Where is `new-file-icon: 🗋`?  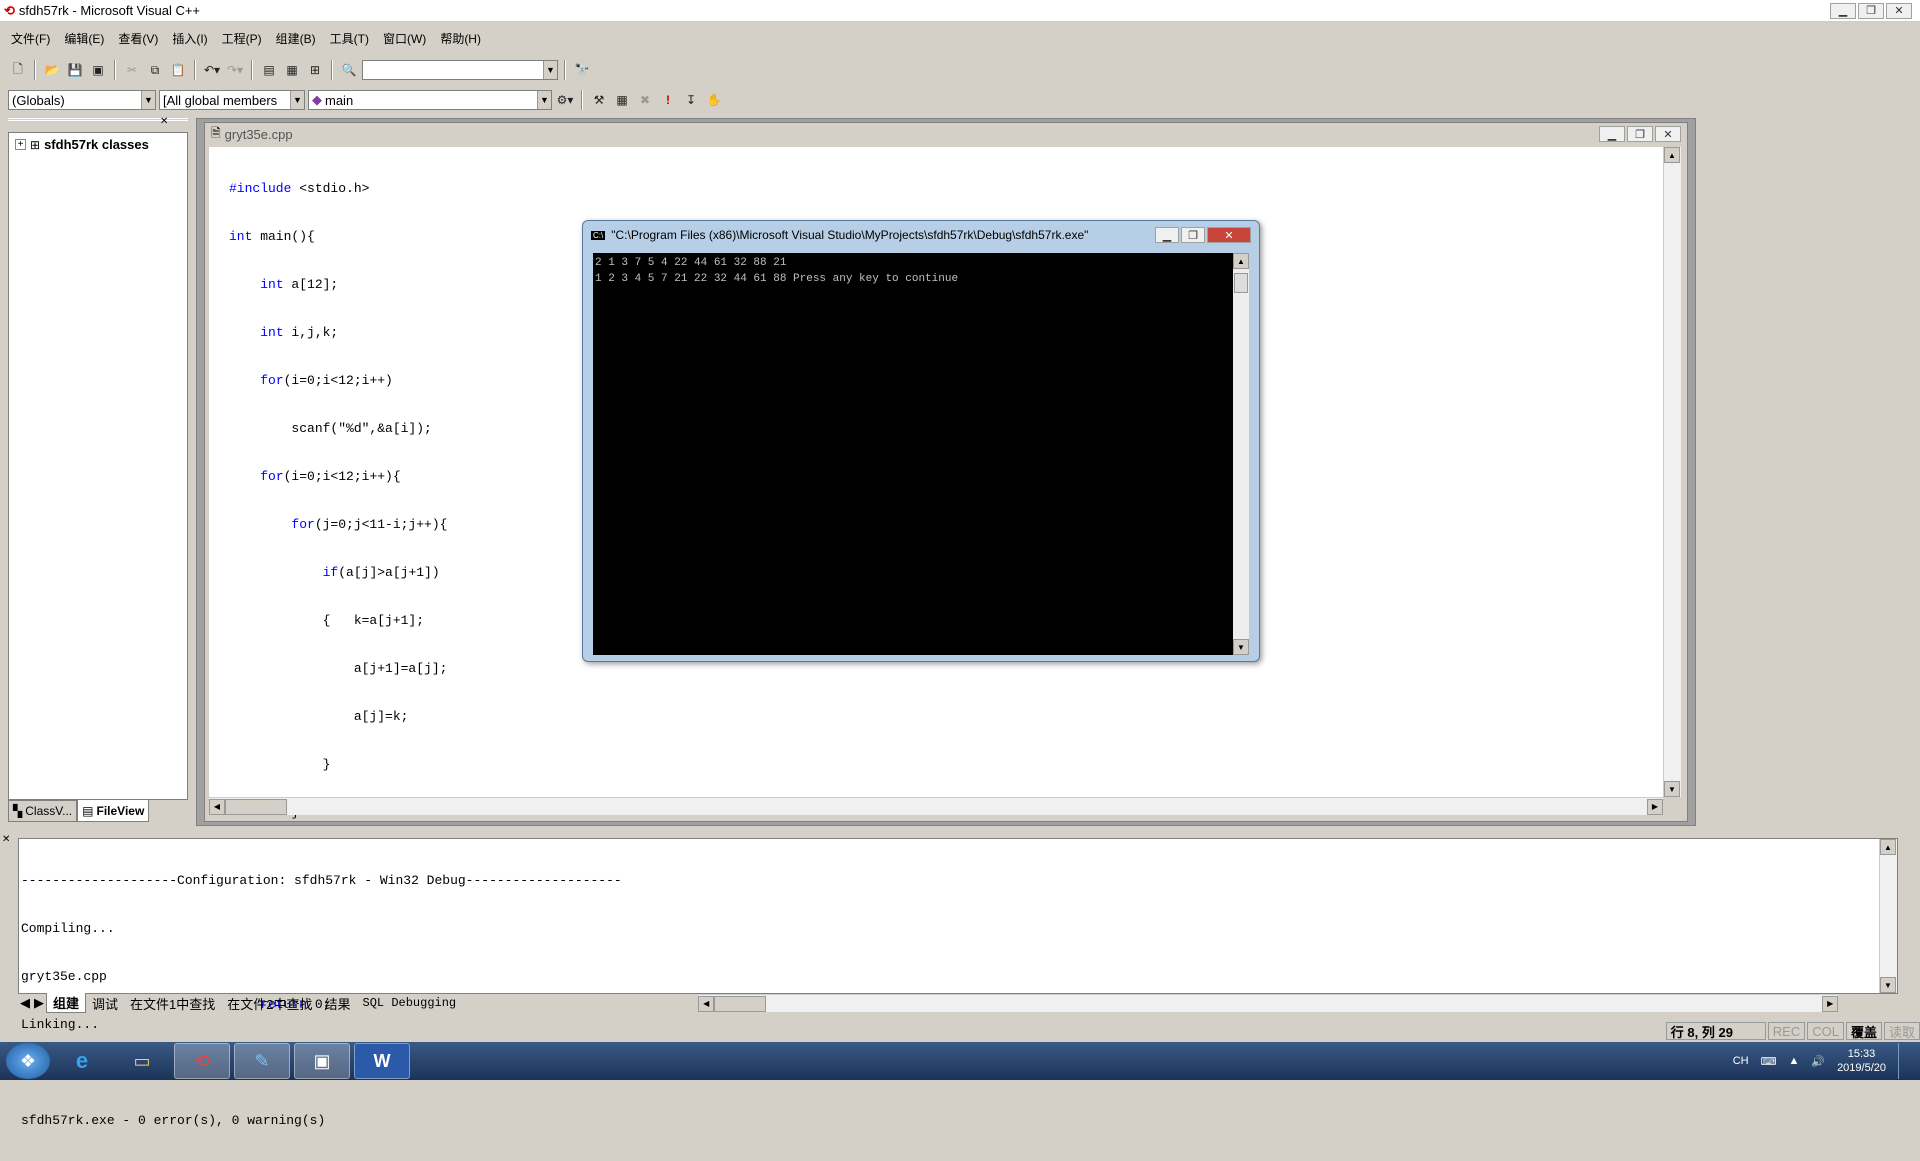
new-file-icon: 🗋 is located at coordinates (18, 70).